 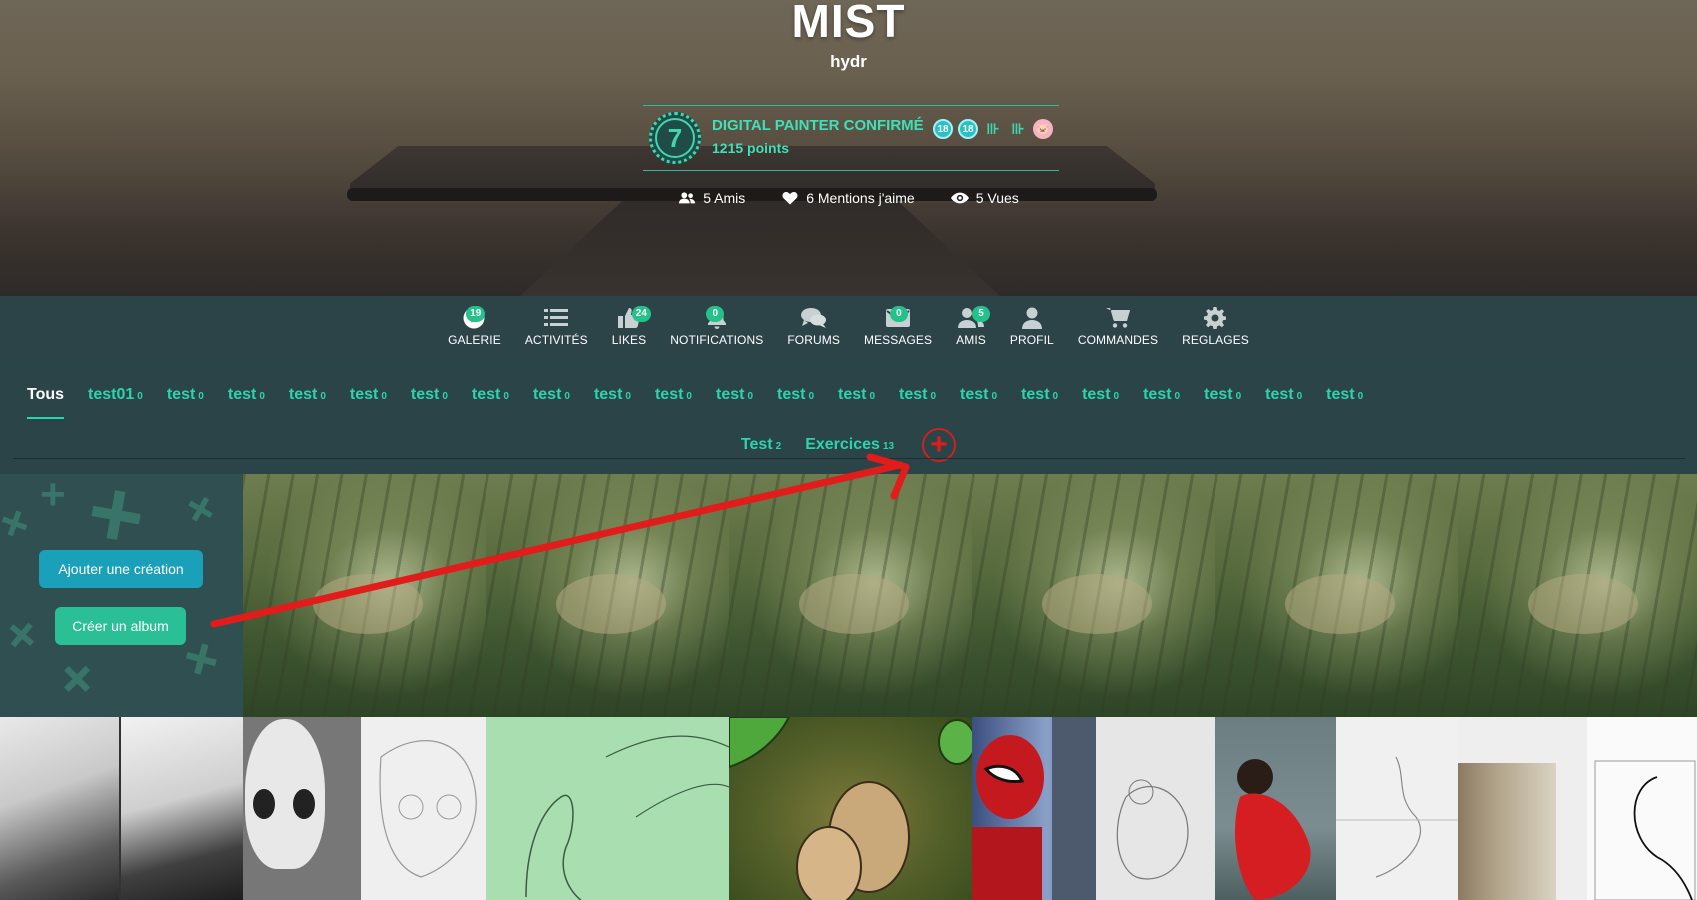 I want to click on stat-views: 5 Vues, so click(x=984, y=198).